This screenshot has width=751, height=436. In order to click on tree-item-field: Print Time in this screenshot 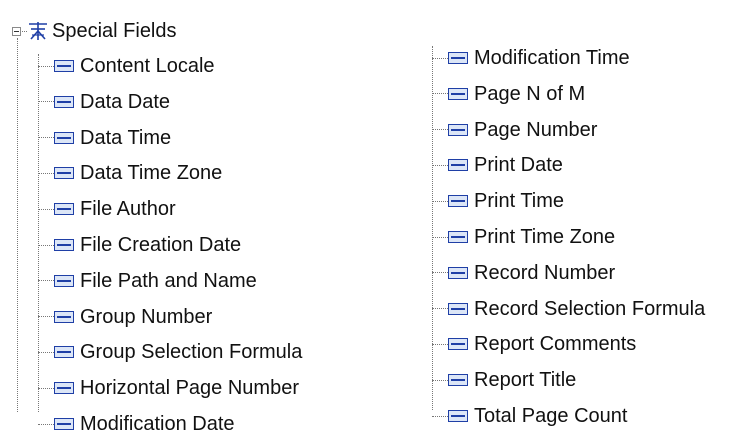, I will do `click(498, 201)`.